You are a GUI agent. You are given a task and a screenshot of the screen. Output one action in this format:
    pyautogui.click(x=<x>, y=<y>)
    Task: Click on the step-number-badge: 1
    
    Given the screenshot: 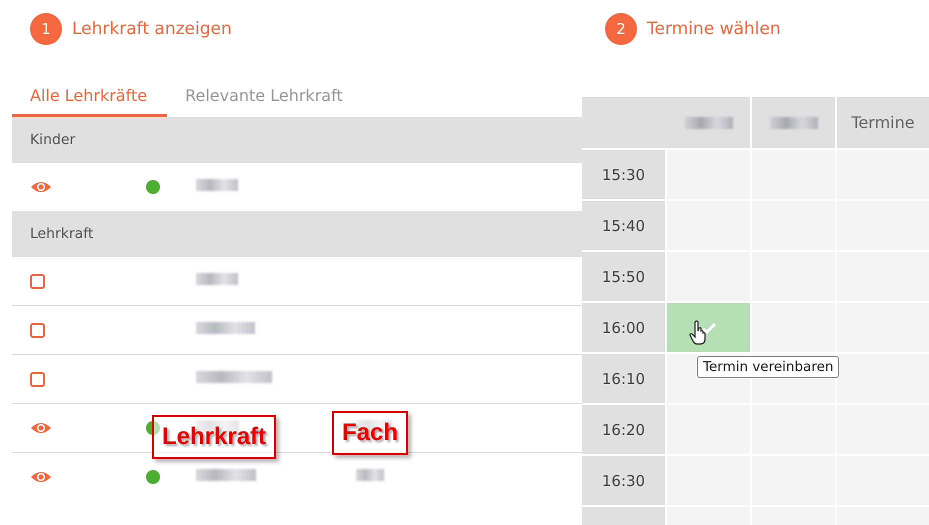 What is the action you would take?
    pyautogui.click(x=46, y=28)
    